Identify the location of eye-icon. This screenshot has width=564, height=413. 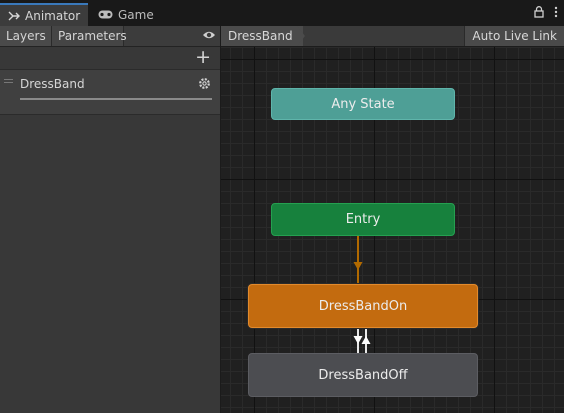
(209, 35).